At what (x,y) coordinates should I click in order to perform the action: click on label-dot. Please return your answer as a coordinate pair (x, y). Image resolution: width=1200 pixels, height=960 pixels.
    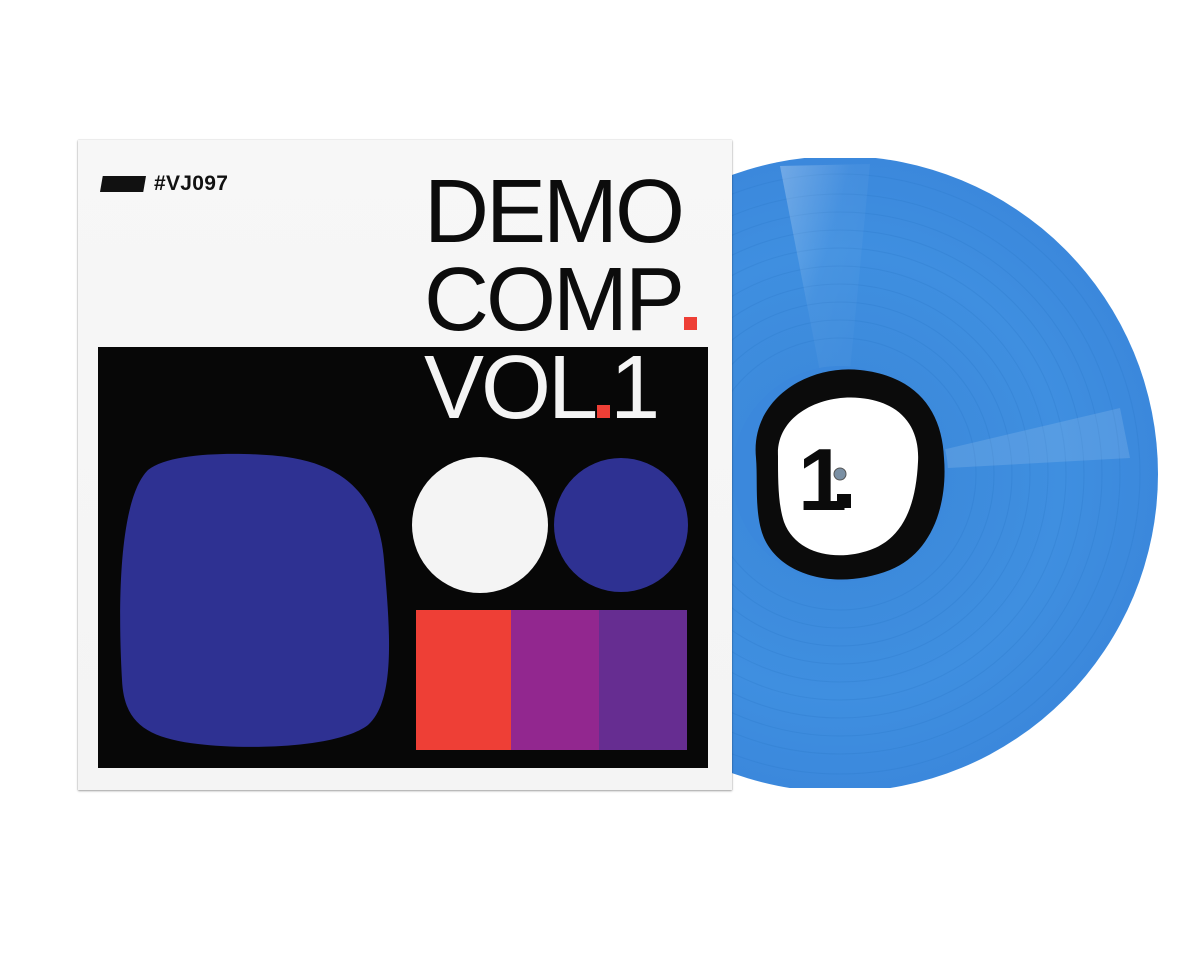
    Looking at the image, I should click on (844, 501).